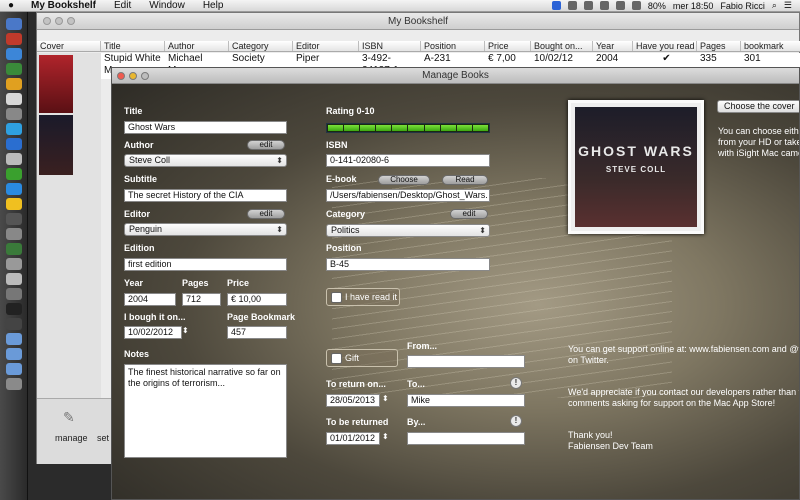 The width and height of the screenshot is (800, 500). What do you see at coordinates (353, 400) in the screenshot?
I see `return-date-field: 28/05/2013` at bounding box center [353, 400].